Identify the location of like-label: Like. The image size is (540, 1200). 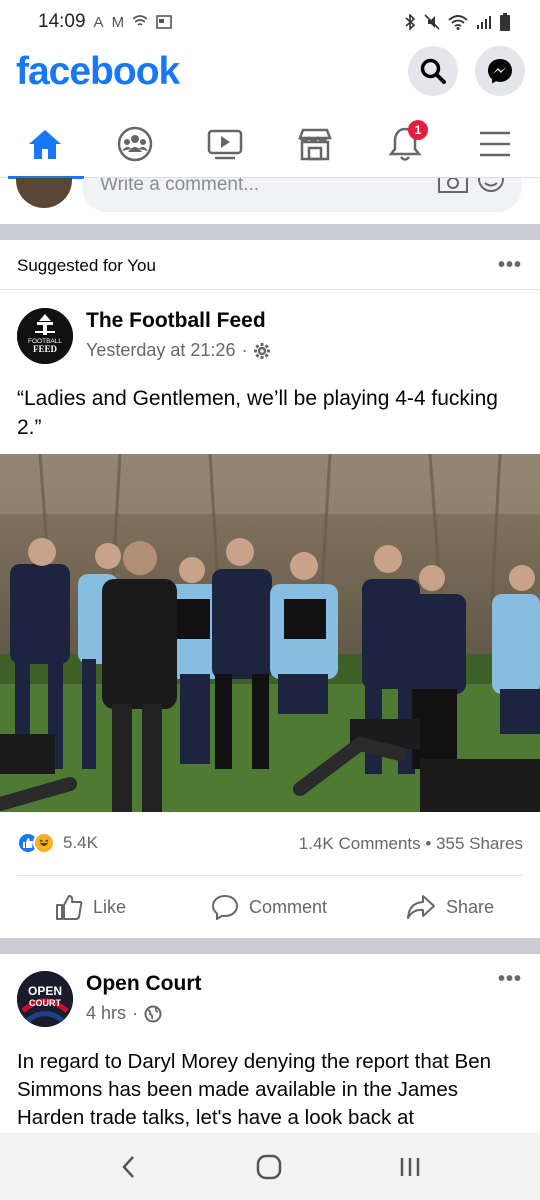
(110, 906).